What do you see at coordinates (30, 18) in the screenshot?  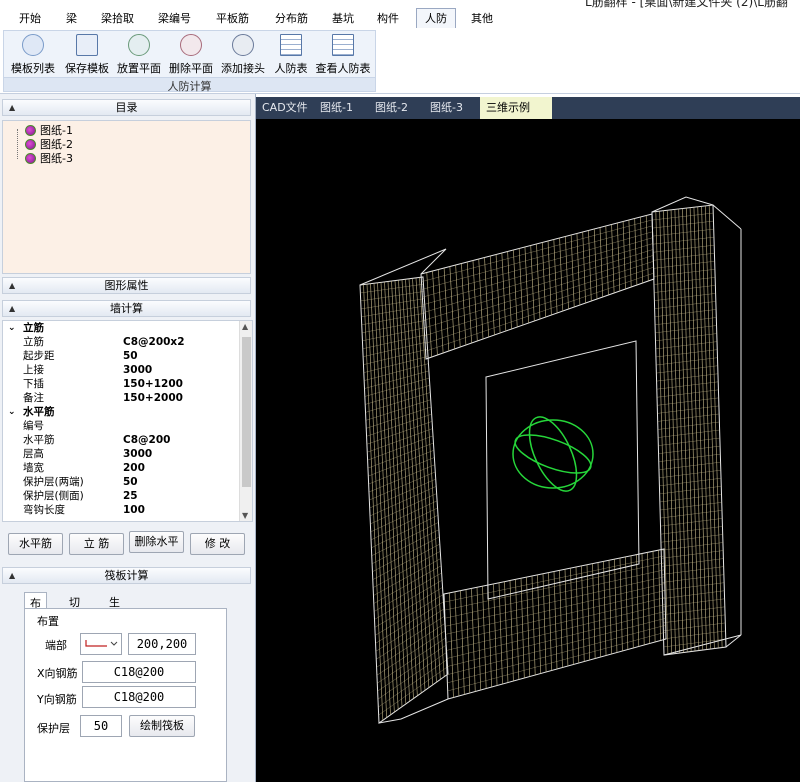 I see `menu-item-start: 开始` at bounding box center [30, 18].